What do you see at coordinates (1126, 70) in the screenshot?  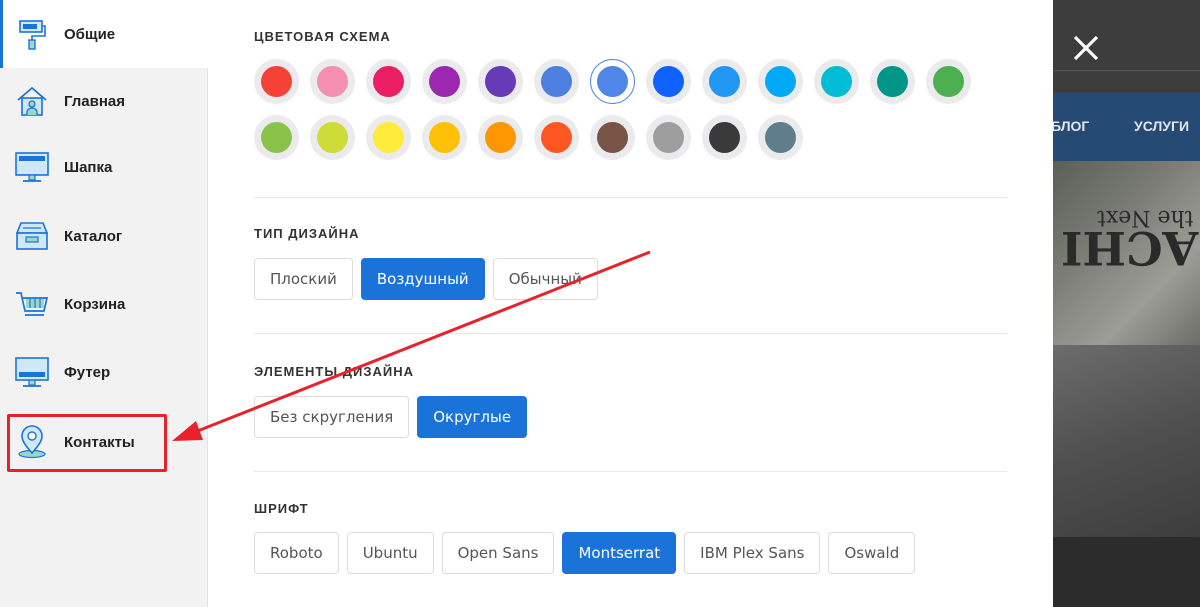 I see `site-preview-divider` at bounding box center [1126, 70].